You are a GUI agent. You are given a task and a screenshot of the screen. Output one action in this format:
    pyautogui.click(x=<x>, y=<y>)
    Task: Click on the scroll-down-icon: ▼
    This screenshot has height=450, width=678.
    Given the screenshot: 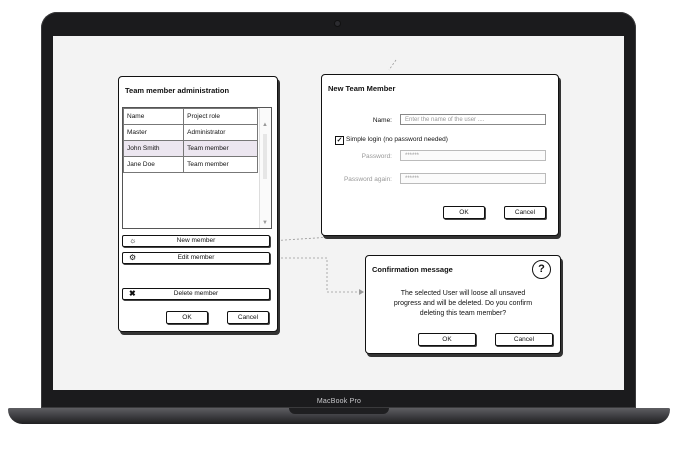 What is the action you would take?
    pyautogui.click(x=265, y=223)
    